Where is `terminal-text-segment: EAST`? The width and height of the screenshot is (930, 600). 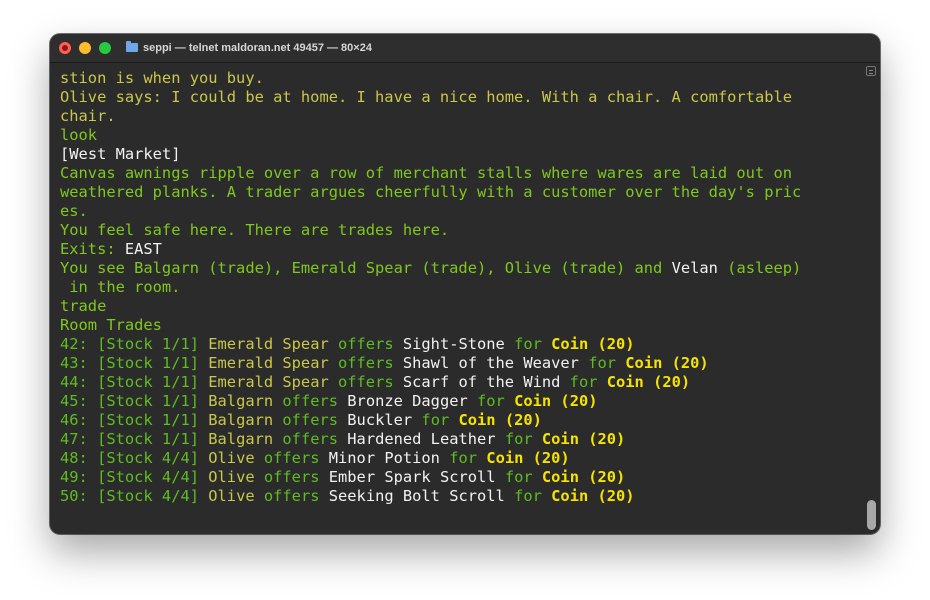 terminal-text-segment: EAST is located at coordinates (143, 249).